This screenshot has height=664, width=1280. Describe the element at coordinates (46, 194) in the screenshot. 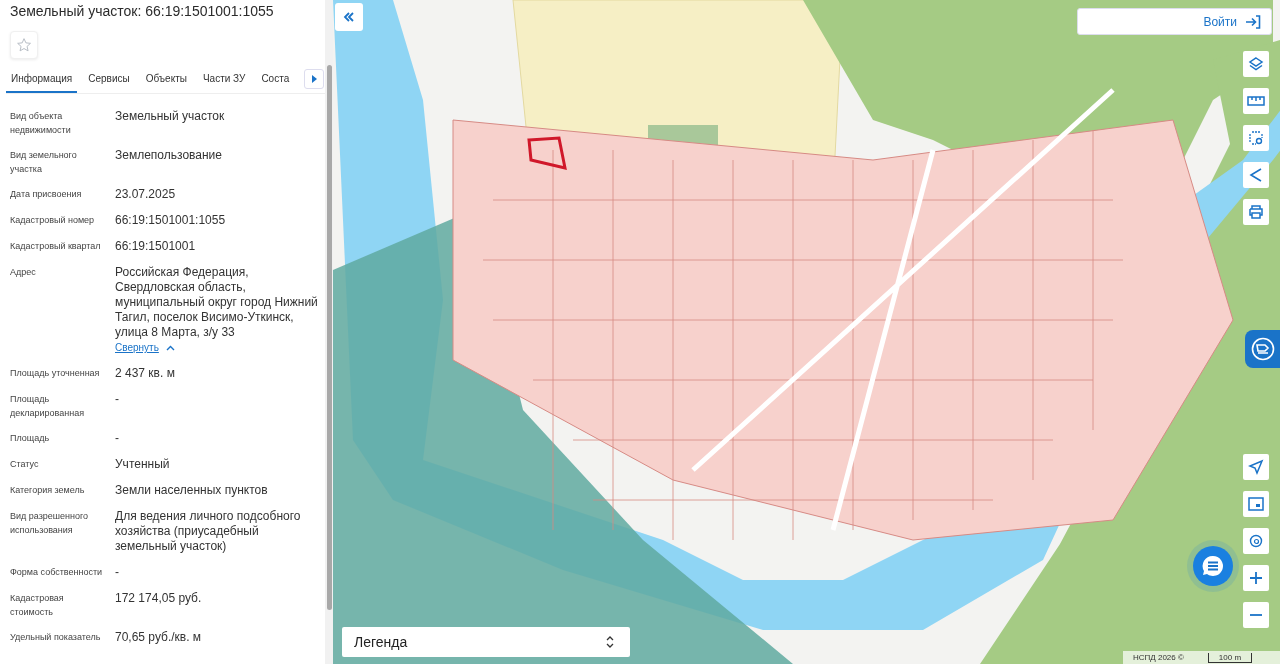

I see `field-label: Дата присвоения` at that location.